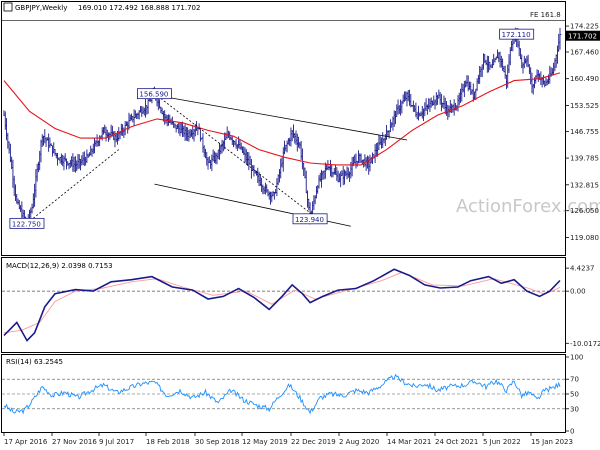 The height and width of the screenshot is (450, 600). I want to click on macd-tick-label: 0.00, so click(578, 292).